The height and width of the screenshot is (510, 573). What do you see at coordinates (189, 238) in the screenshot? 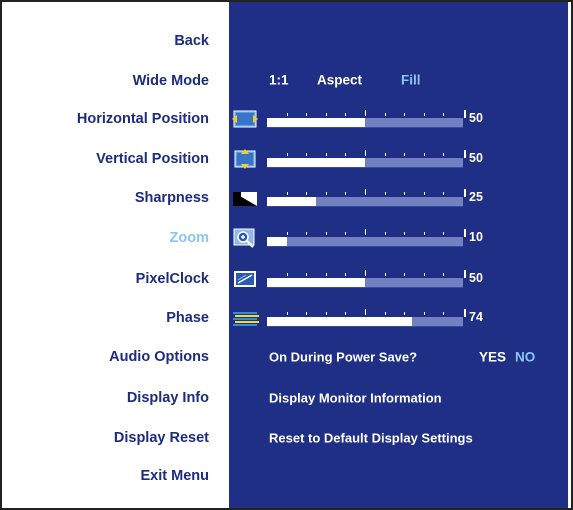
I see `menu-item-zoom: Zoom` at bounding box center [189, 238].